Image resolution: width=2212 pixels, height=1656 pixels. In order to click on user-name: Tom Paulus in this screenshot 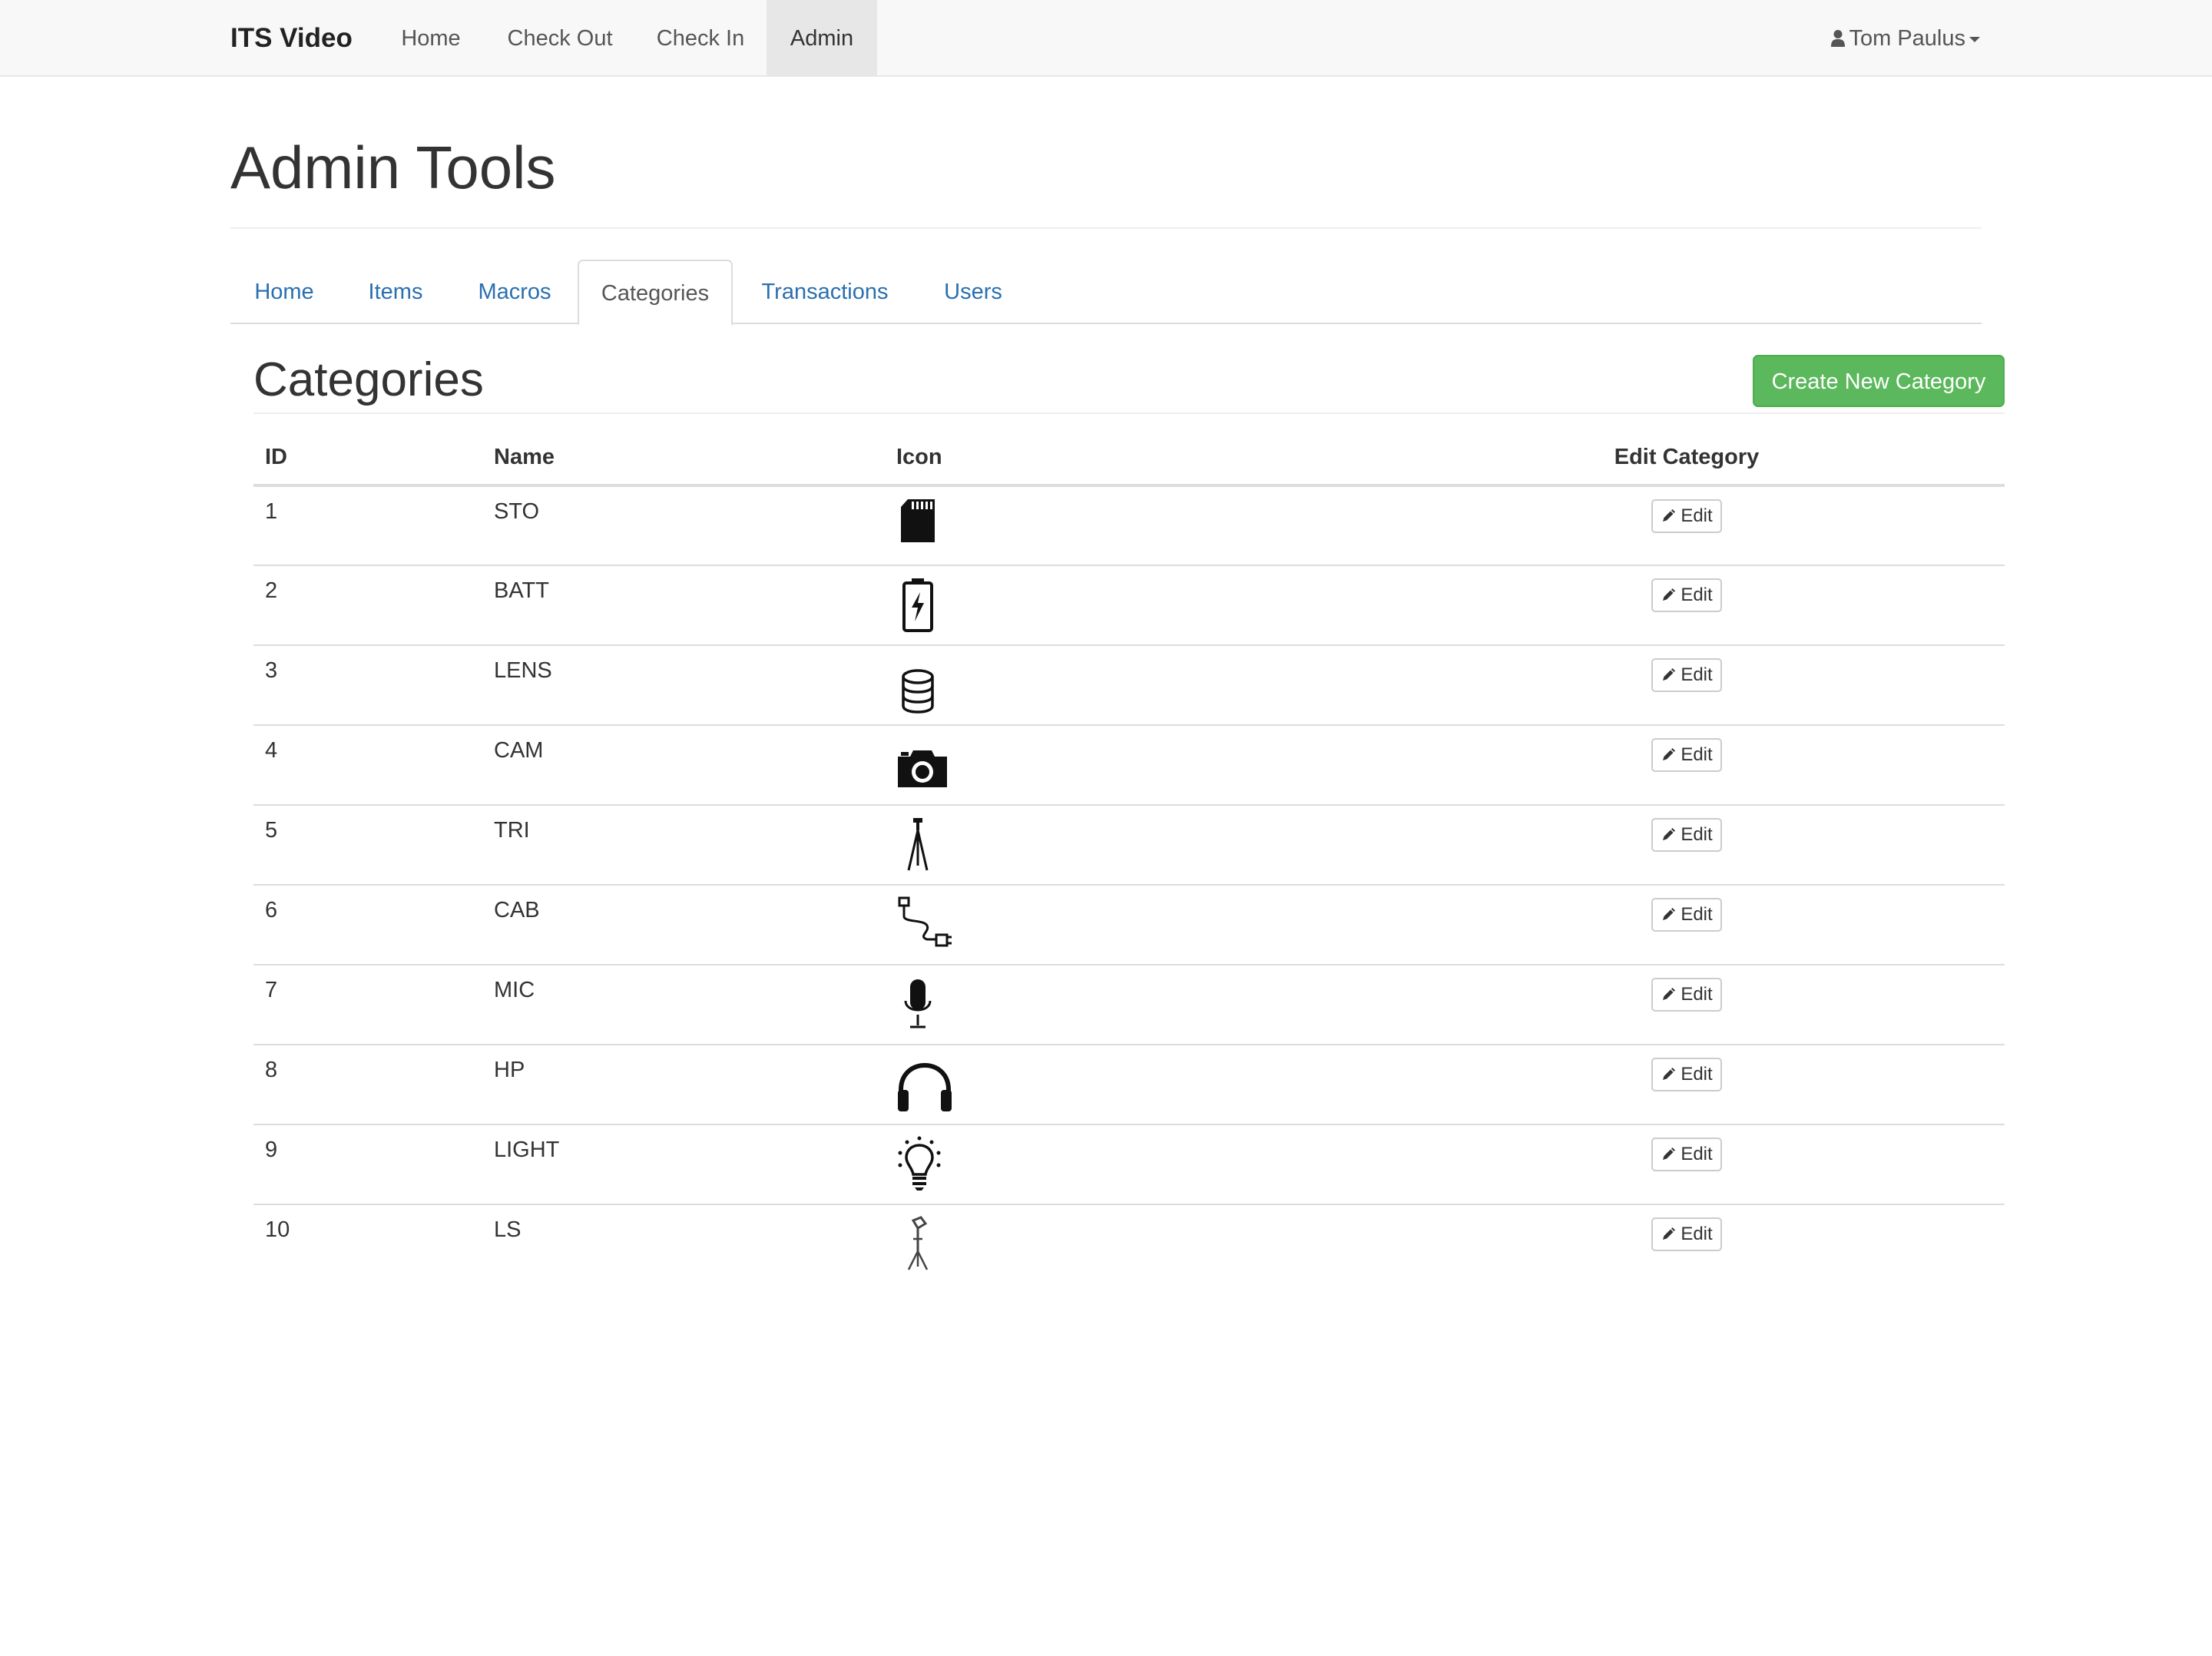, I will do `click(1907, 38)`.